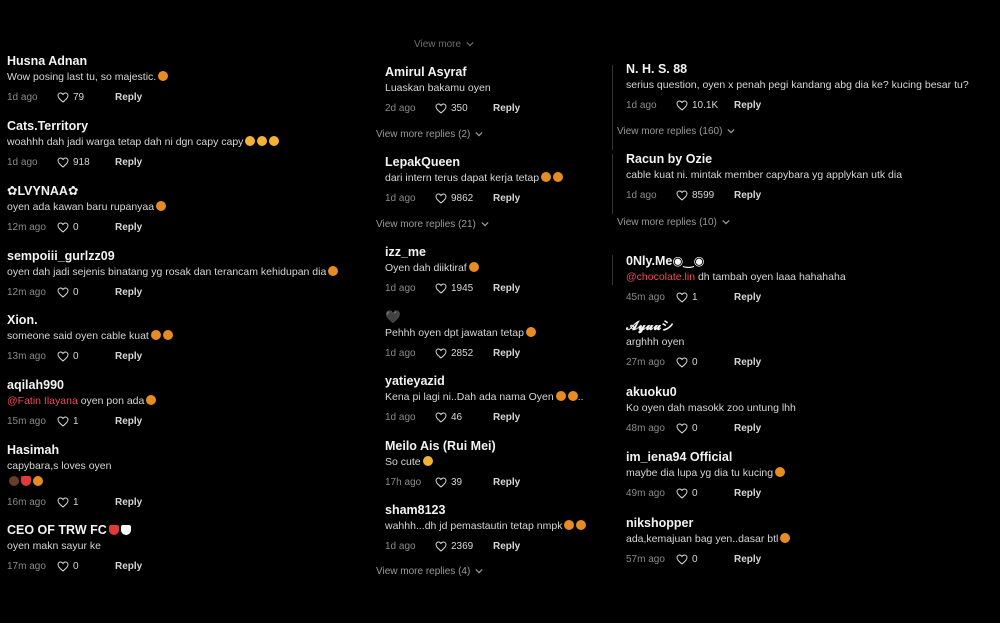  What do you see at coordinates (57, 530) in the screenshot?
I see `username-text: CEO OF TRW FC` at bounding box center [57, 530].